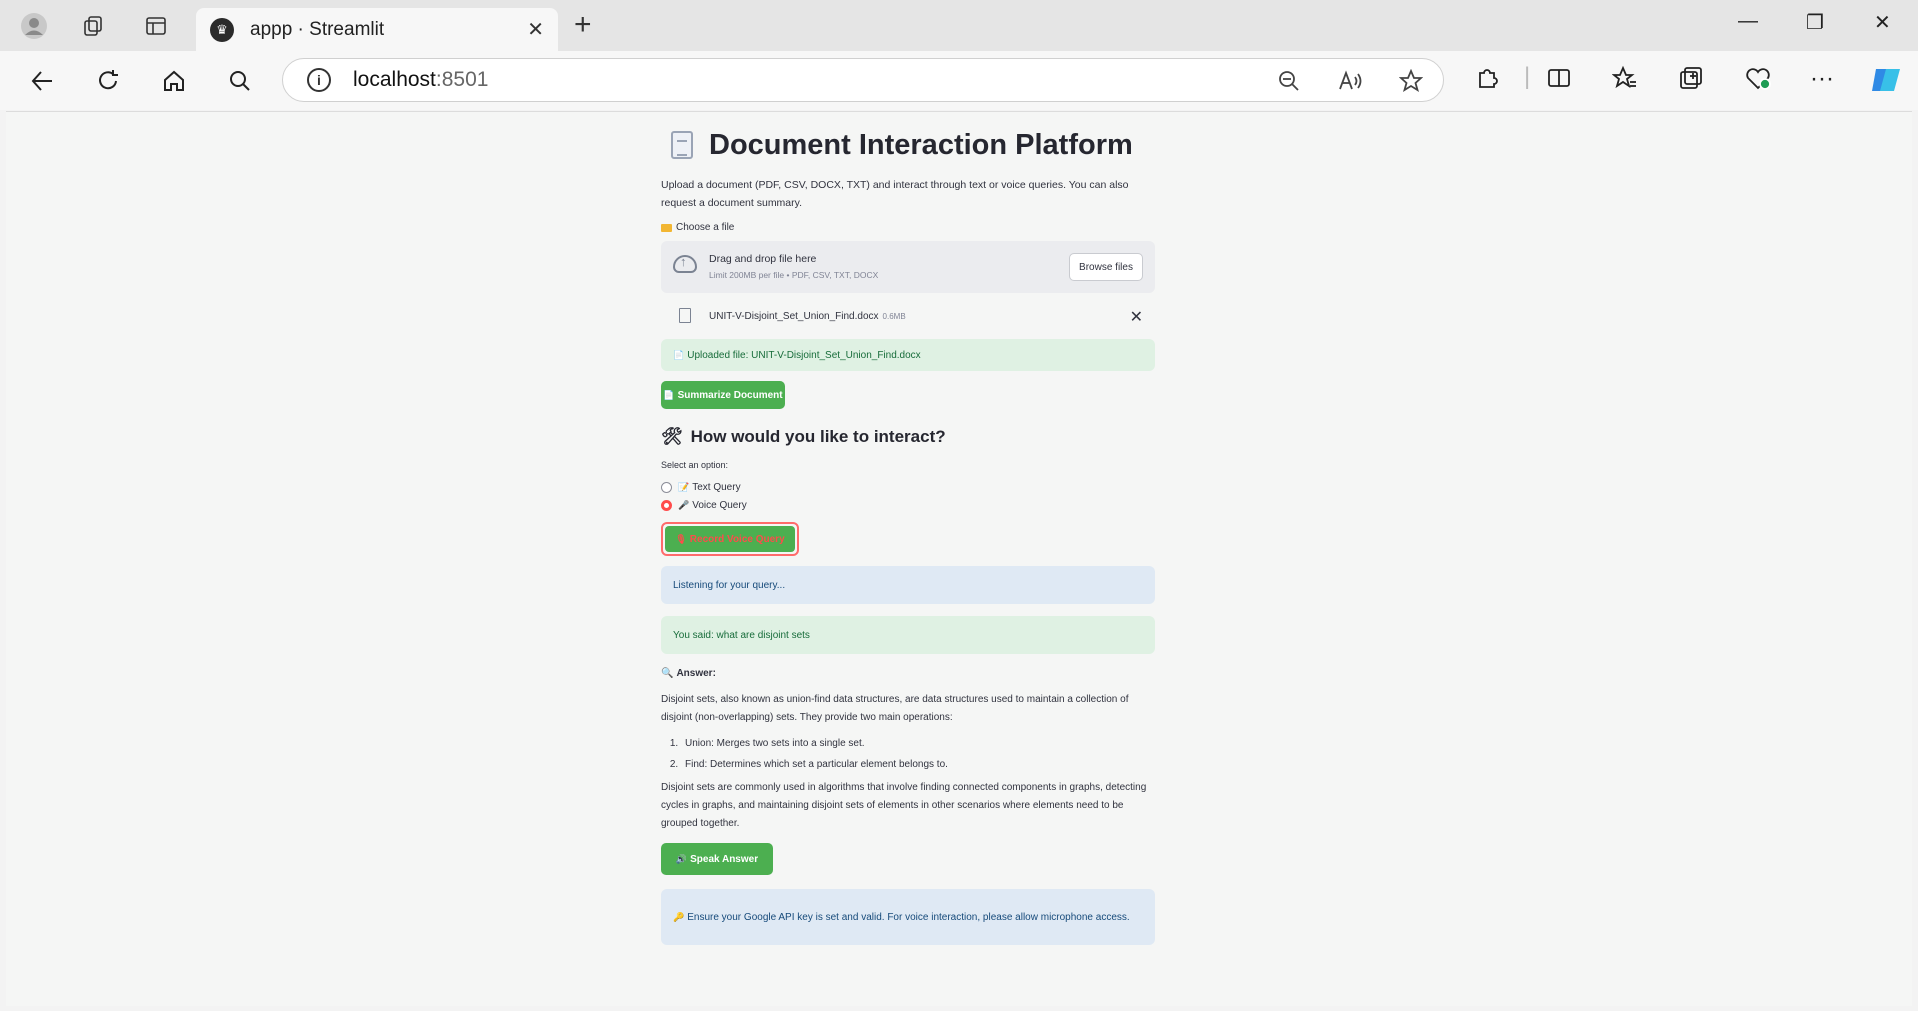 Image resolution: width=1918 pixels, height=1011 pixels. What do you see at coordinates (156, 26) in the screenshot?
I see `tab-actions-icon` at bounding box center [156, 26].